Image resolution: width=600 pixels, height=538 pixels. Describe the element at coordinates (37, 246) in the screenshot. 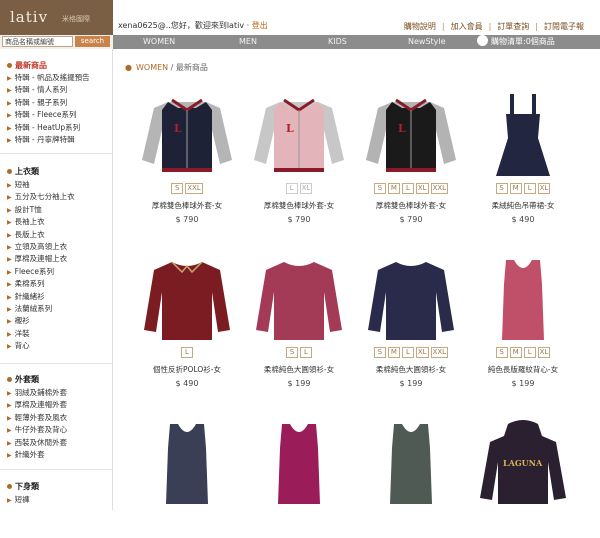

I see `sidebar-item-tops-5: ▶ 立領及高領上衣` at that location.